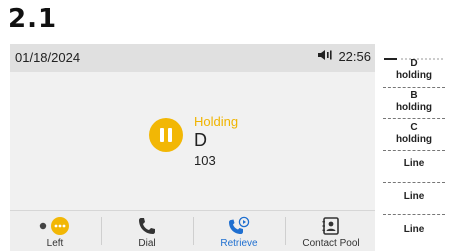 This screenshot has height=251, width=449. What do you see at coordinates (147, 243) in the screenshot?
I see `softkey-label: Dial` at bounding box center [147, 243].